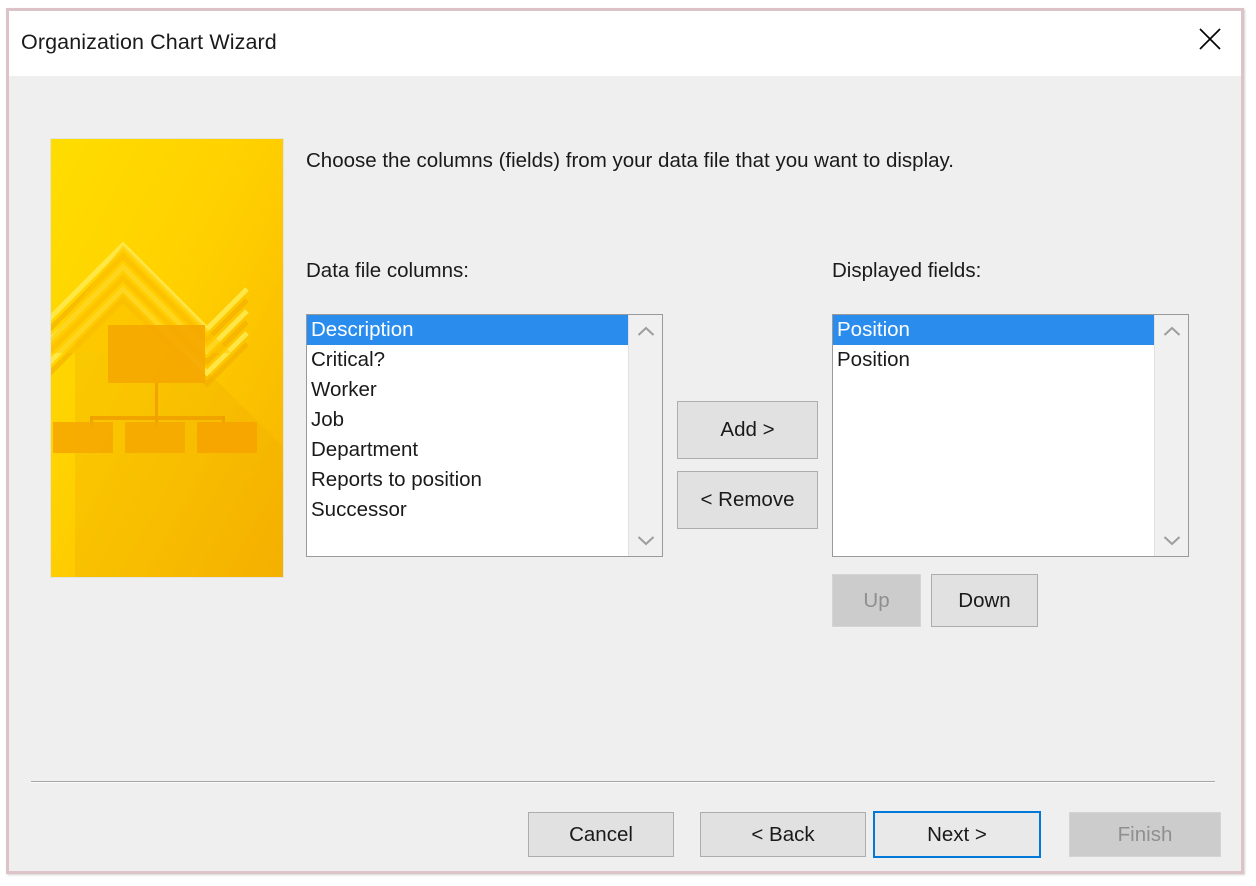 This screenshot has height=886, width=1256. What do you see at coordinates (783, 834) in the screenshot?
I see `back-button: < Back` at bounding box center [783, 834].